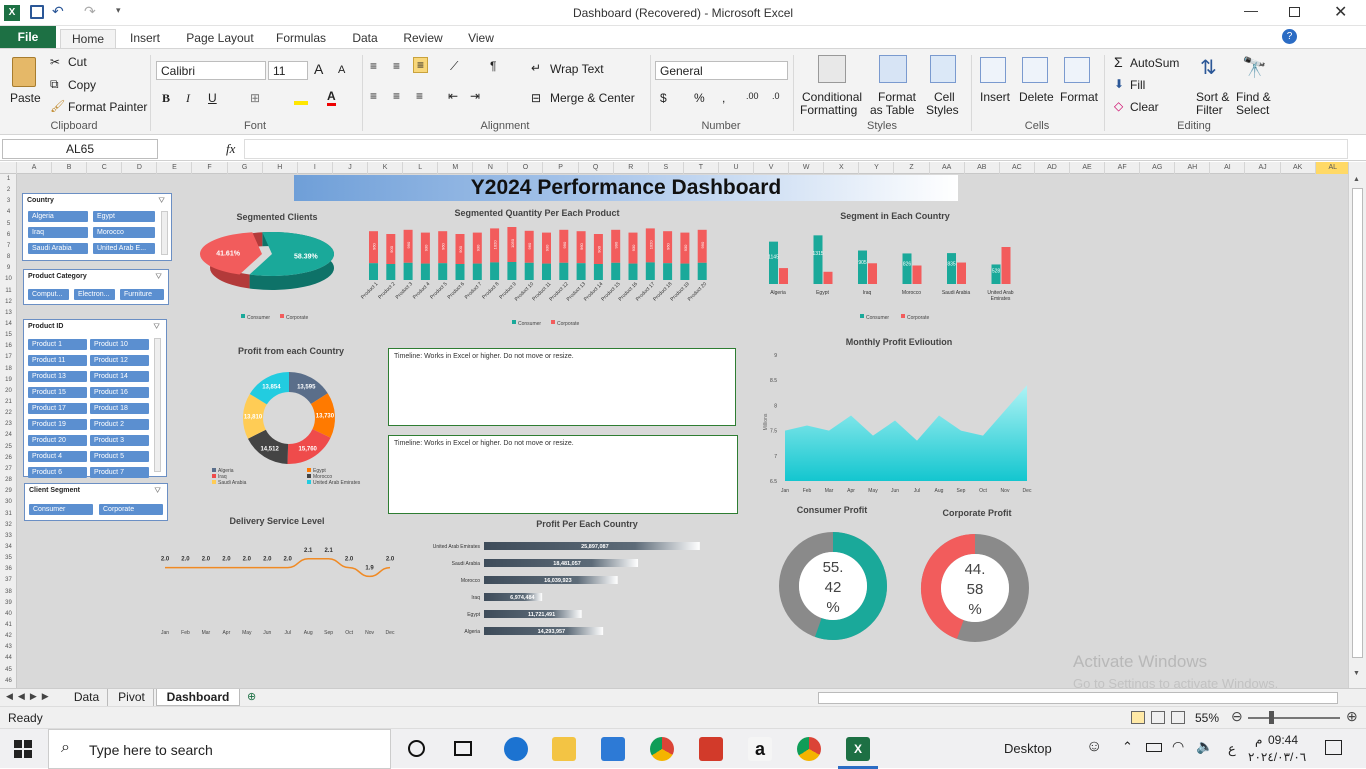 The image size is (1366, 769). I want to click on row-header: 30, so click(8, 502).